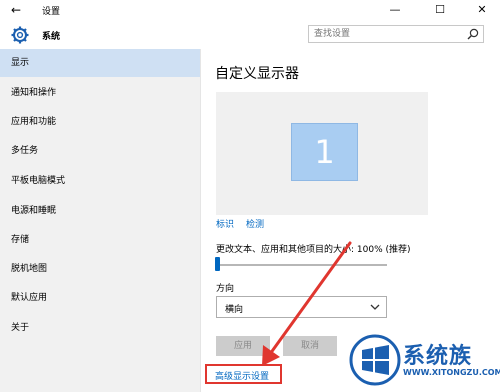  What do you see at coordinates (100, 298) in the screenshot?
I see `sidebar-item-default-apps: 默认应用` at bounding box center [100, 298].